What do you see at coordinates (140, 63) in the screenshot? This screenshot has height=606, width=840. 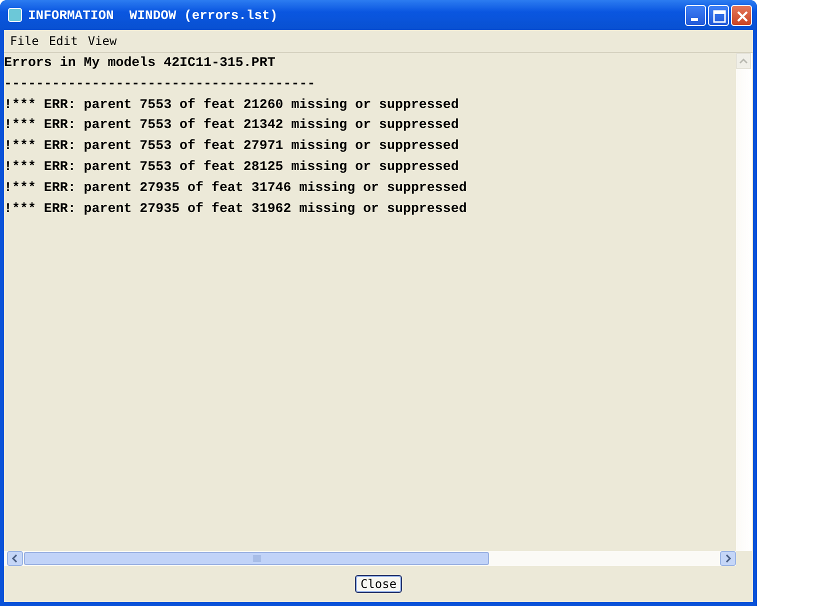 I see `text-line: Errors in My models 42IC11-315.PRT` at bounding box center [140, 63].